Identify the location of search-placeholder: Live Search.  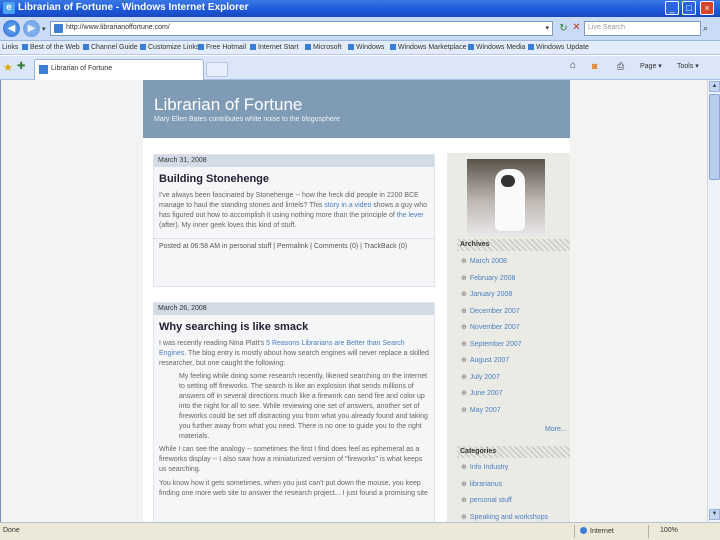
(606, 27).